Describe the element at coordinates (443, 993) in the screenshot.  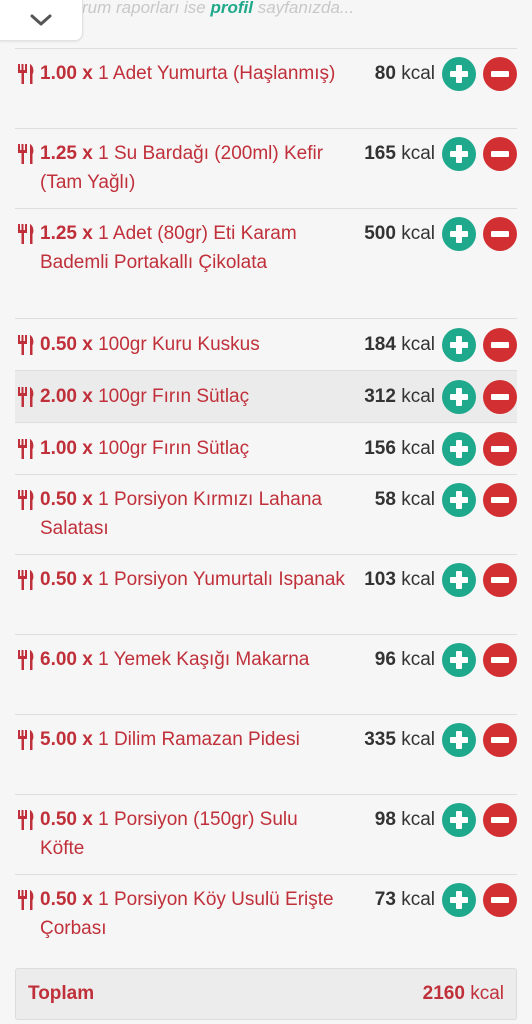
I see `total-kcal-number: 2160` at that location.